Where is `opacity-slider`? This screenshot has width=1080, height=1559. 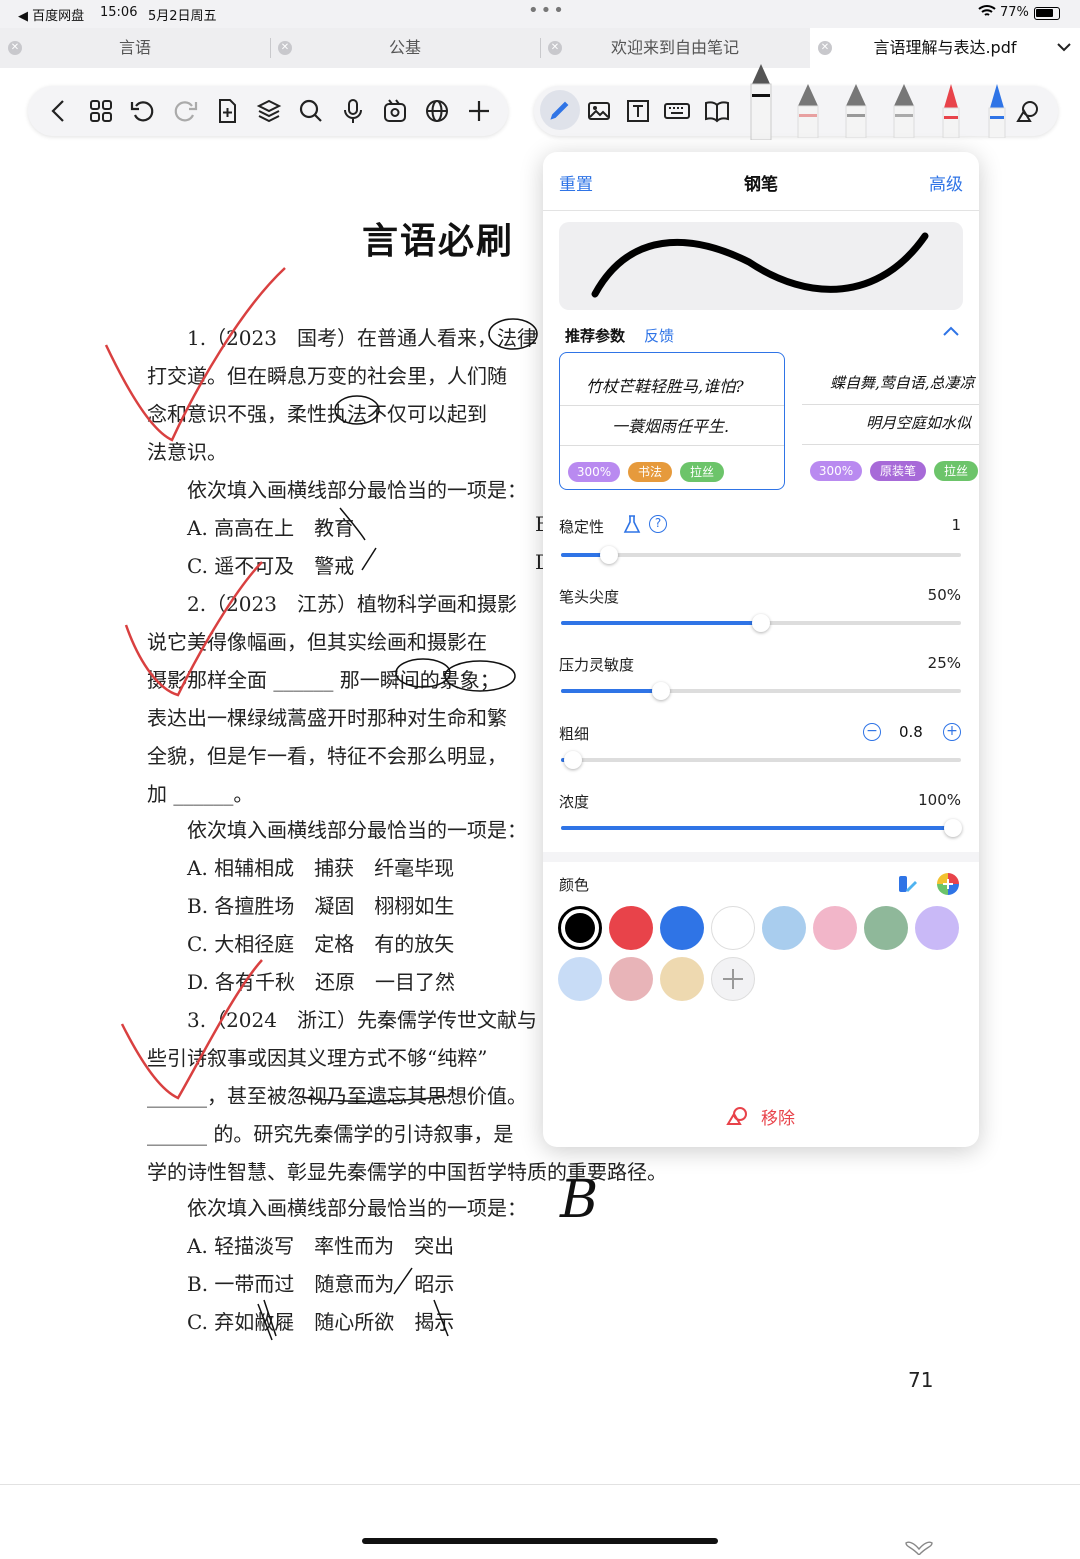 opacity-slider is located at coordinates (761, 828).